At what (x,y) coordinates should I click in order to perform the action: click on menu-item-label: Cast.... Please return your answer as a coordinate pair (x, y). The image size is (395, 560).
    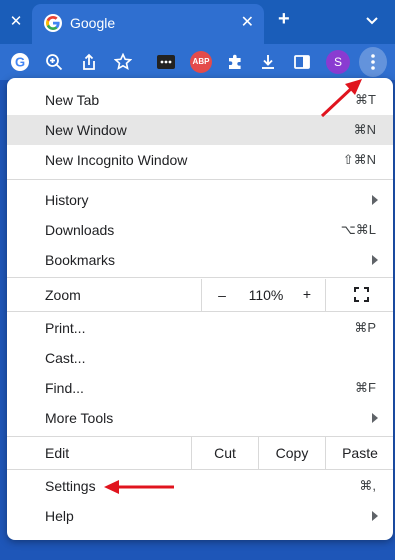
    Looking at the image, I should click on (65, 358).